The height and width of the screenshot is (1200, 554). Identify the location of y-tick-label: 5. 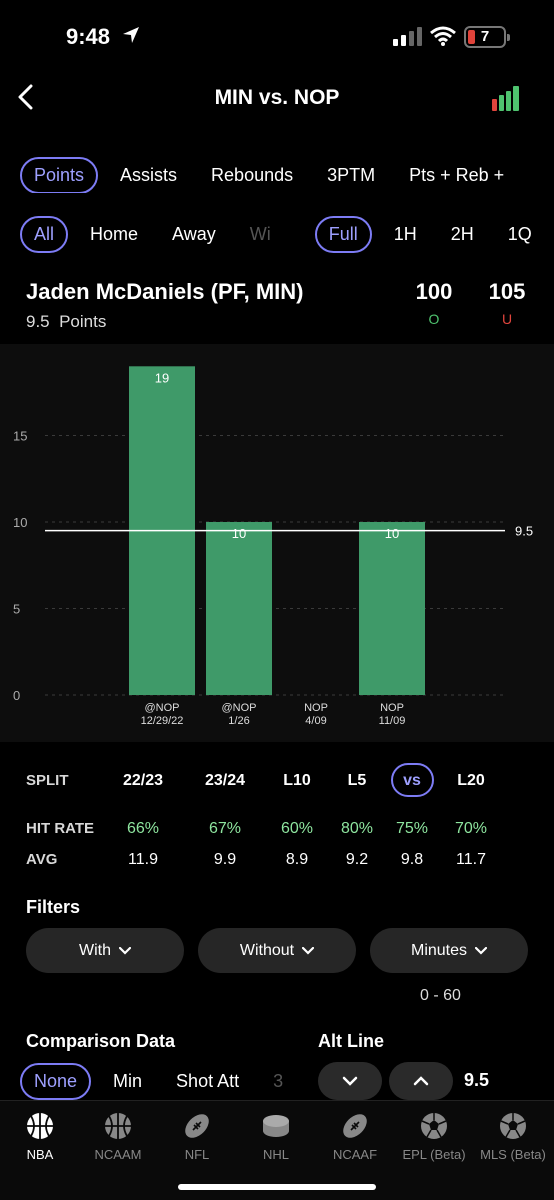
(16, 609).